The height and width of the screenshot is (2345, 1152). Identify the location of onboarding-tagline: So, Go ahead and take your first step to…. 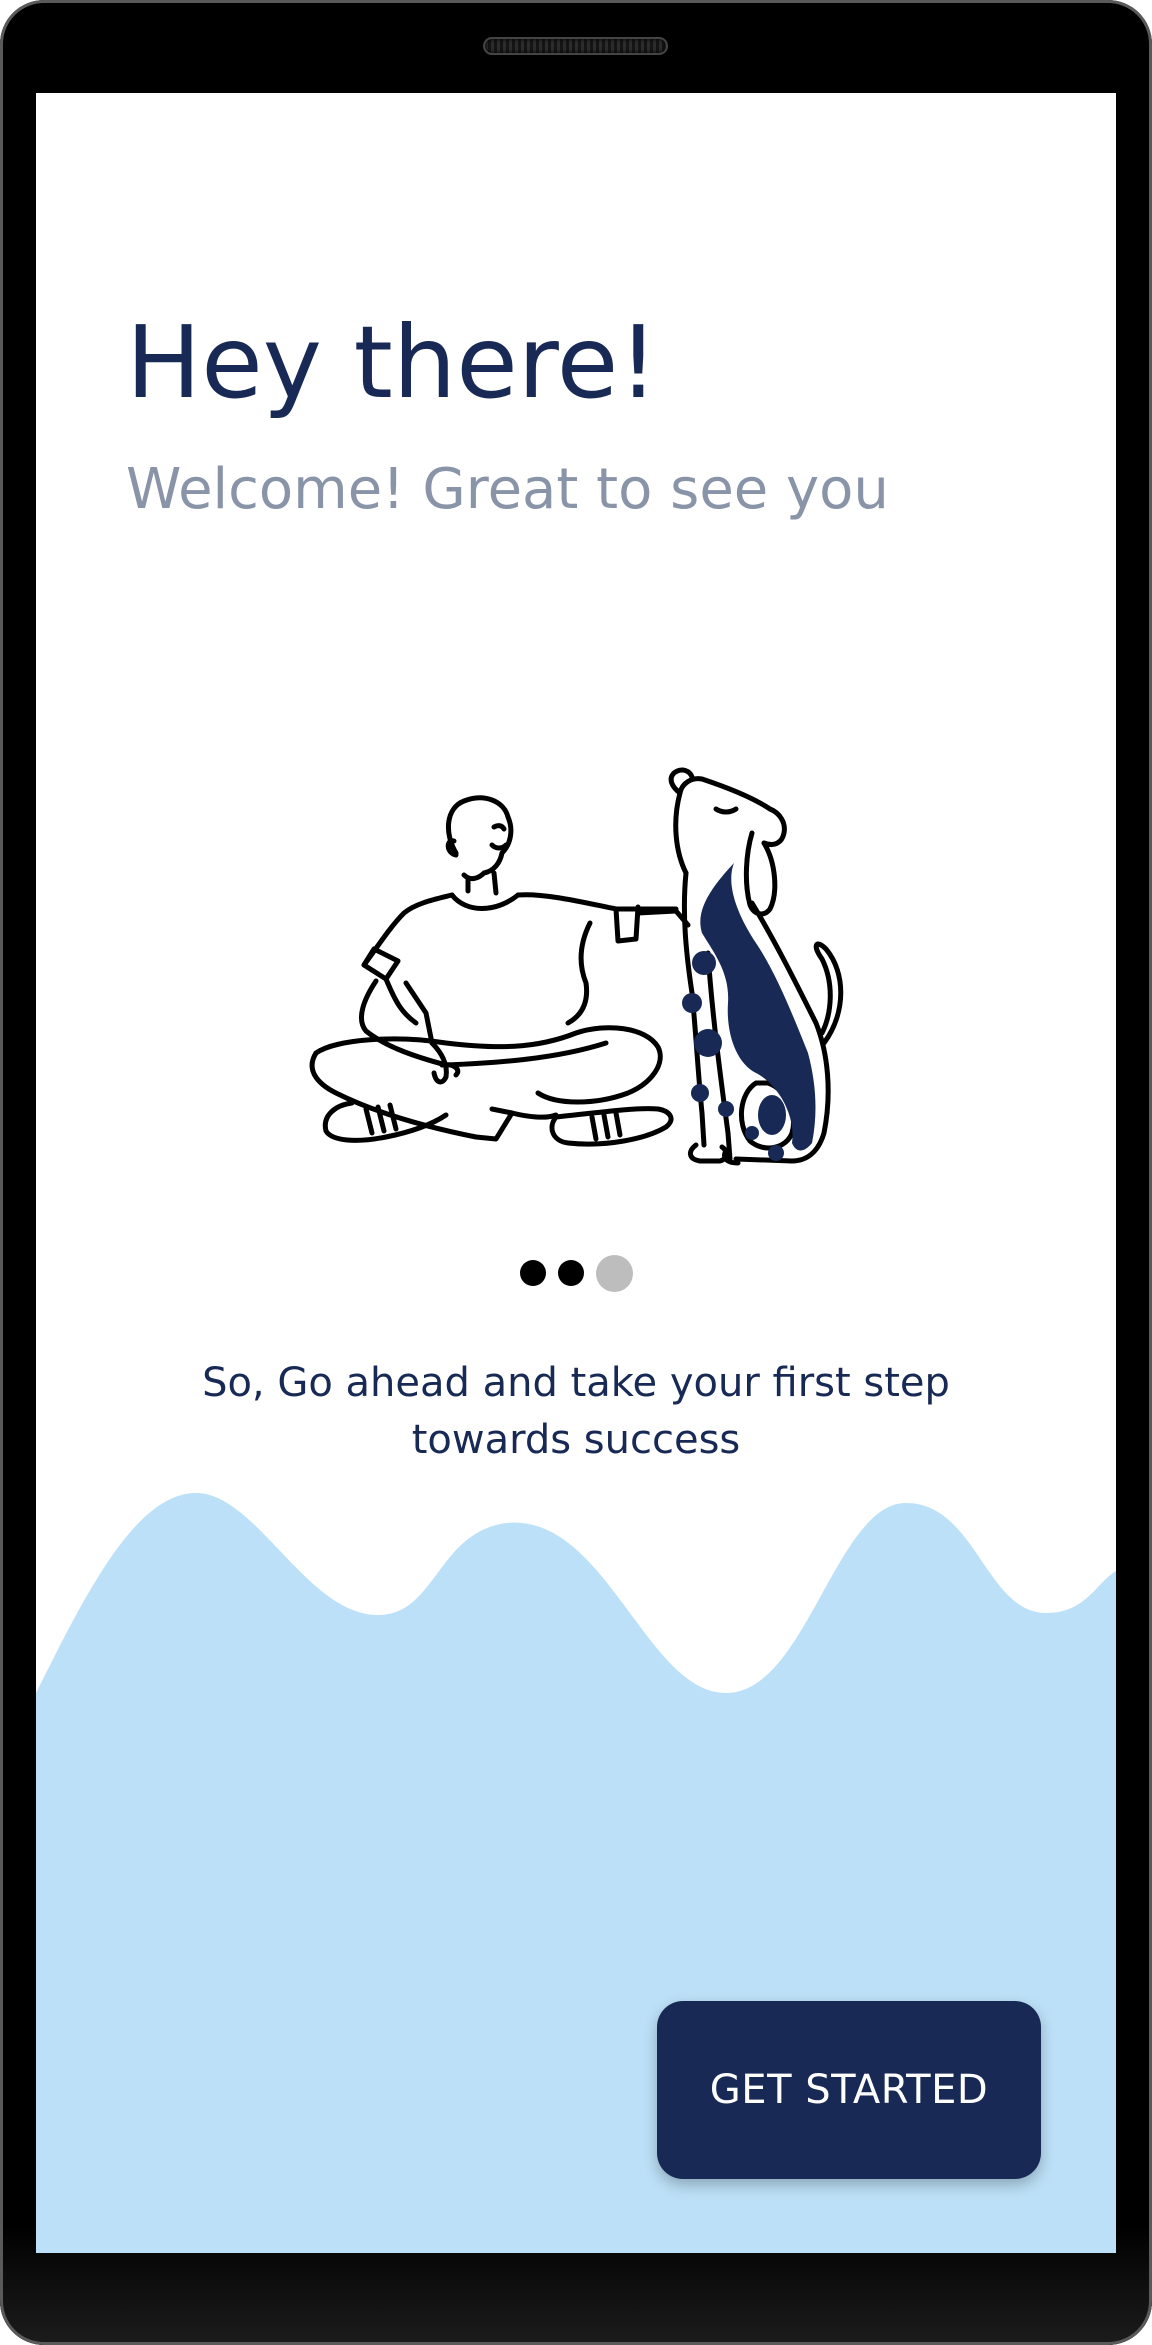
(576, 1411).